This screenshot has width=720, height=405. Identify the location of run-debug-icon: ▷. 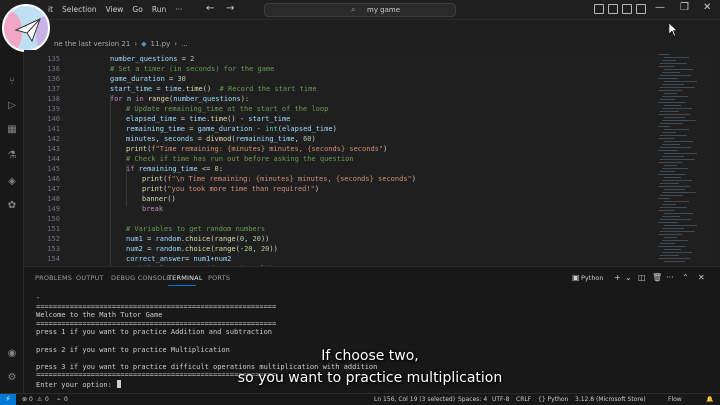
(12, 106).